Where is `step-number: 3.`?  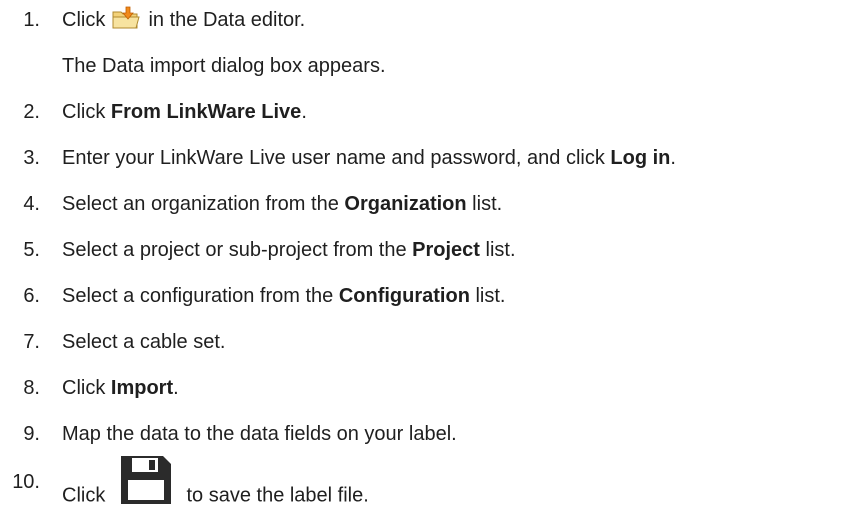
step-number: 3. is located at coordinates (31, 158).